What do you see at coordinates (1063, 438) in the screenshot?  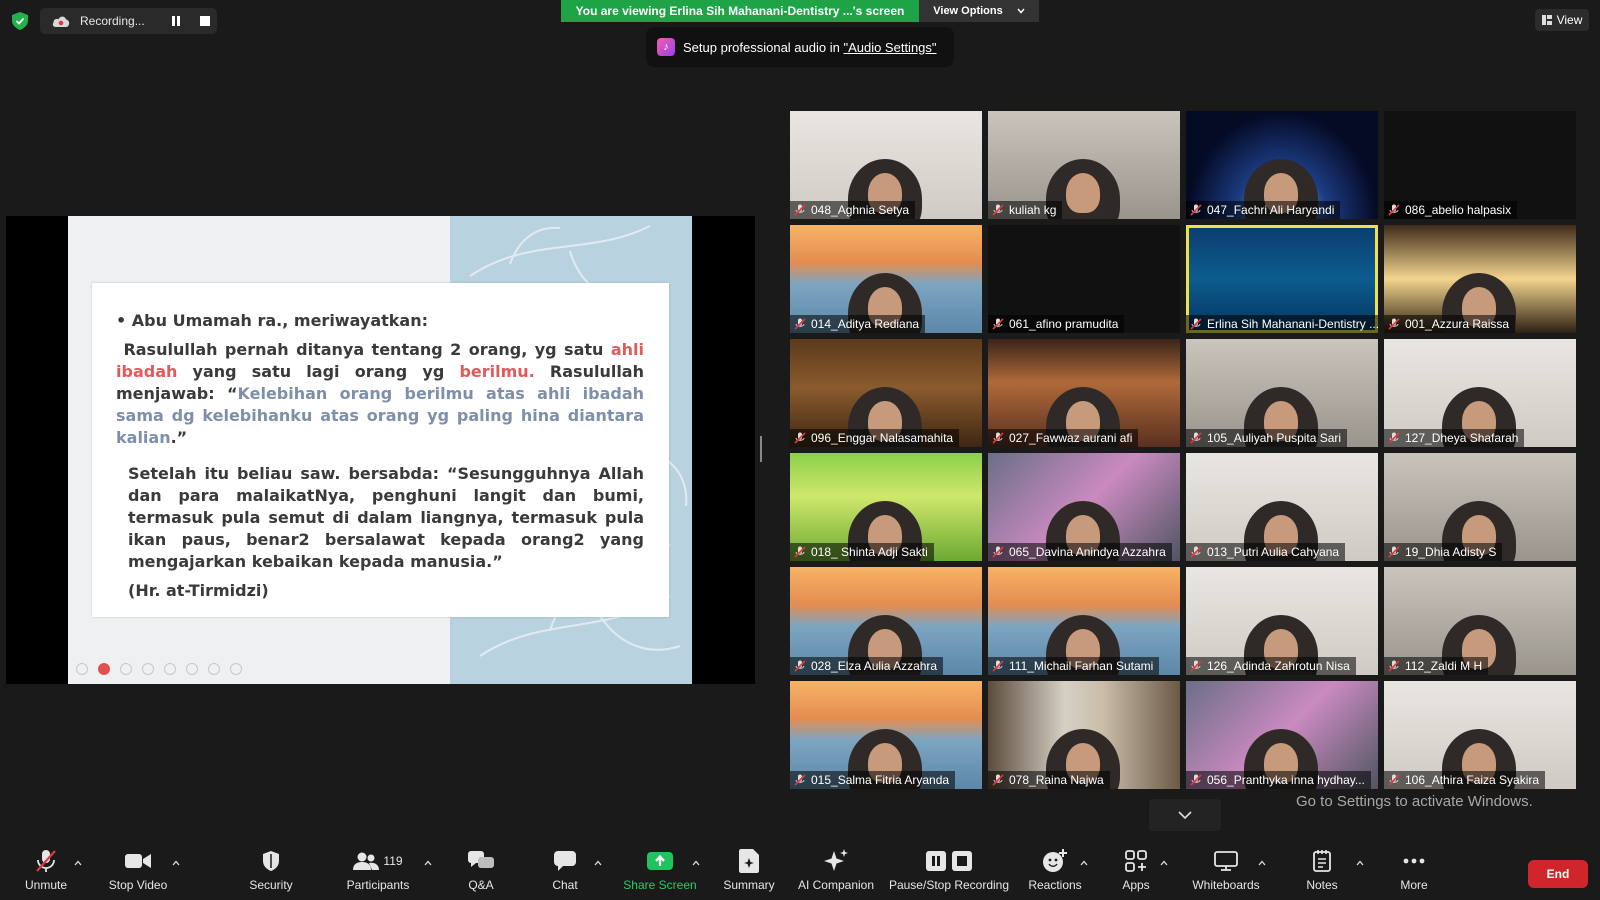 I see `participant-name-tag: 027_Fawwaz aurani afi` at bounding box center [1063, 438].